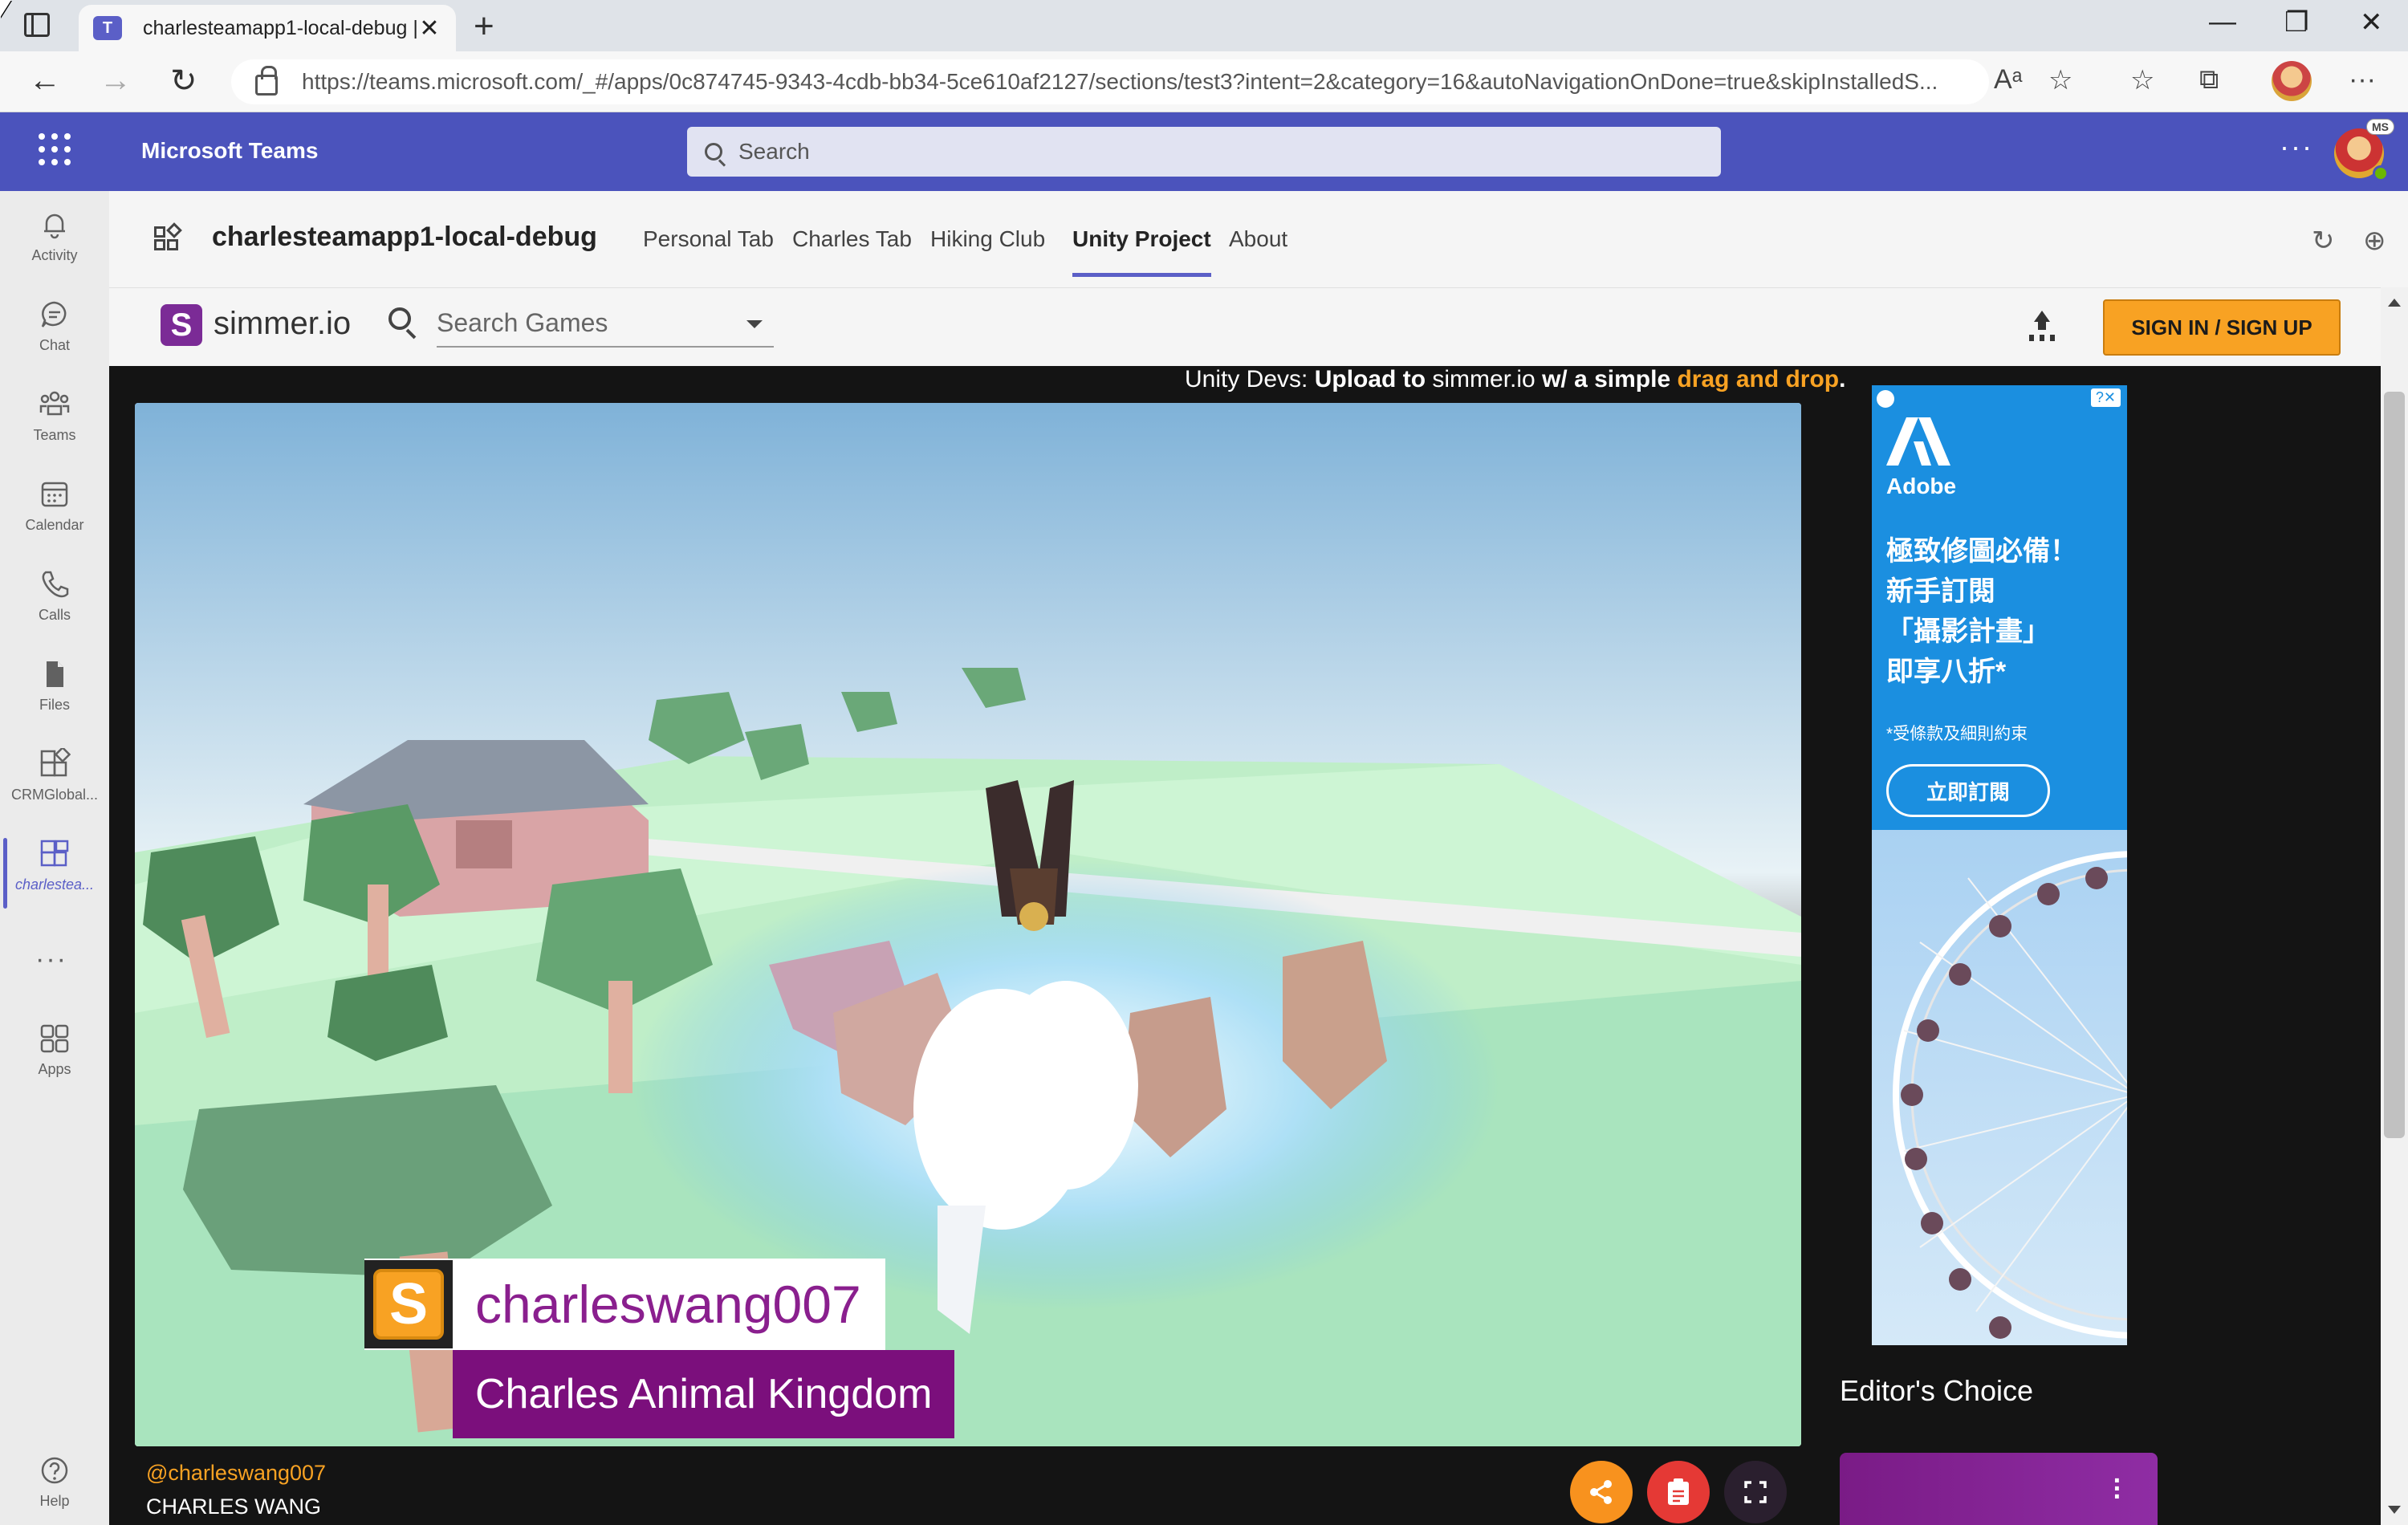 The width and height of the screenshot is (2408, 1525). I want to click on ad-photo, so click(2000, 1088).